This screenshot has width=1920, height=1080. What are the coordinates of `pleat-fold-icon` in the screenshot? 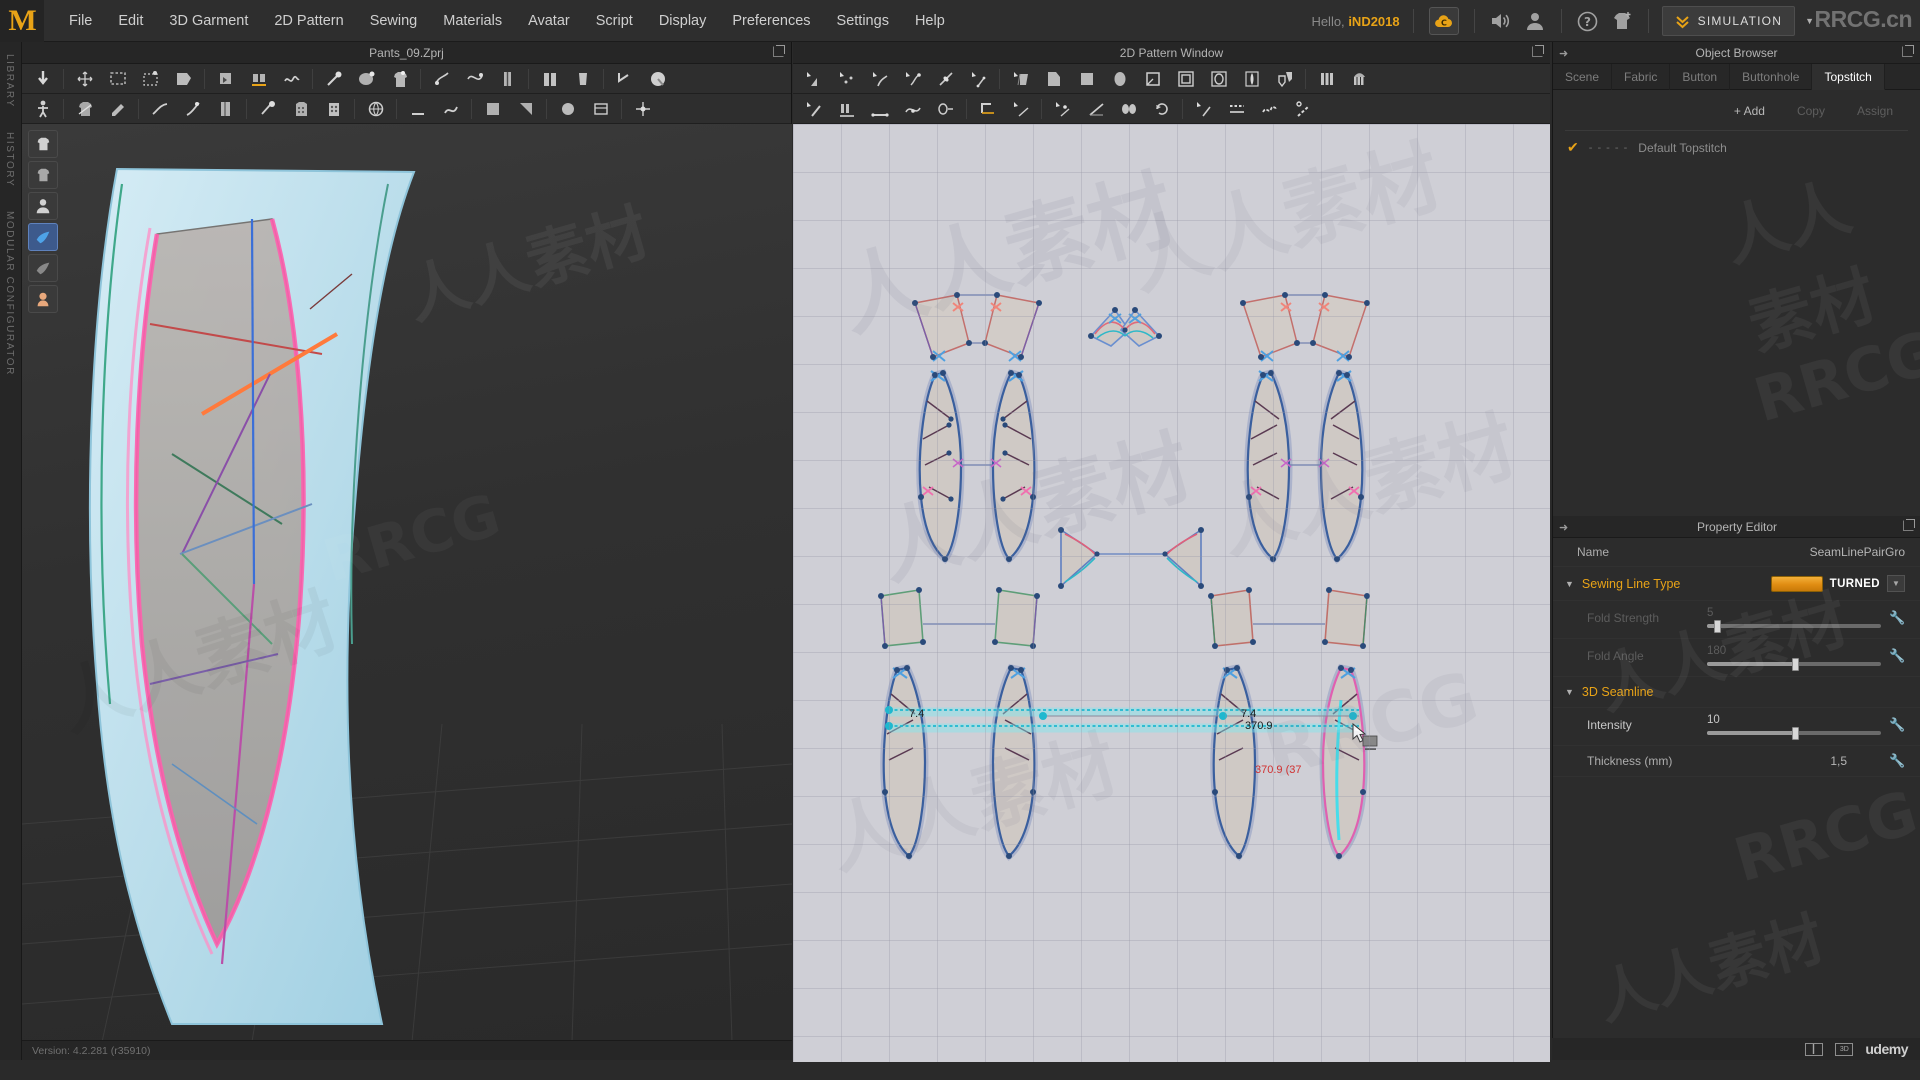 It's located at (1359, 78).